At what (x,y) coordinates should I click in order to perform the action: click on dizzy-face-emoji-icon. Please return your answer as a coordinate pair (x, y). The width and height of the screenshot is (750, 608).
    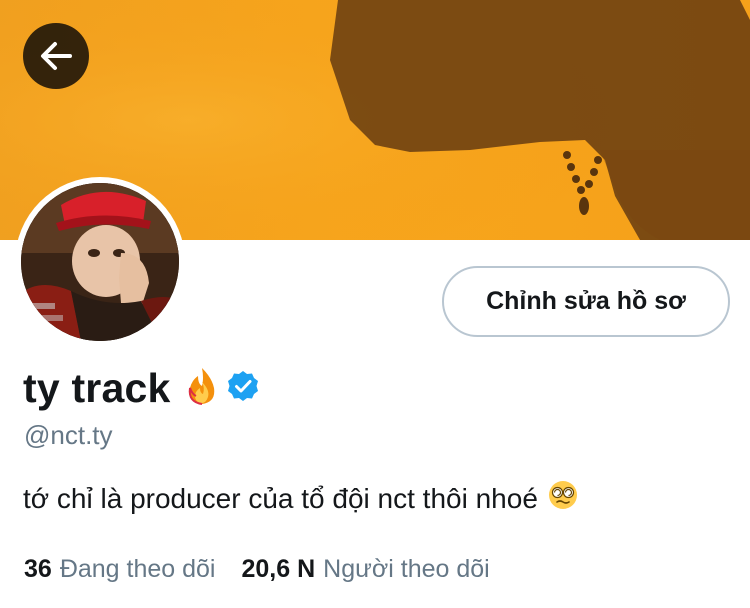
    Looking at the image, I should click on (563, 498).